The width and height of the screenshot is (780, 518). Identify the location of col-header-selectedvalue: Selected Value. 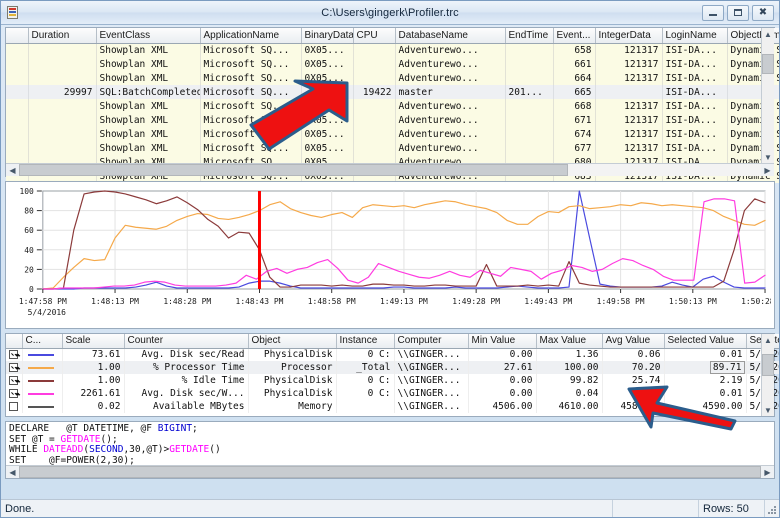
(705, 341).